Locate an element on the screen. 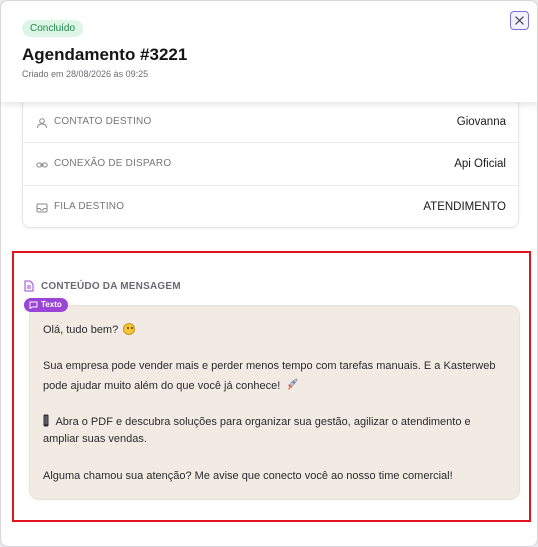 This screenshot has width=538, height=547. detail-value: Giovanna is located at coordinates (481, 122).